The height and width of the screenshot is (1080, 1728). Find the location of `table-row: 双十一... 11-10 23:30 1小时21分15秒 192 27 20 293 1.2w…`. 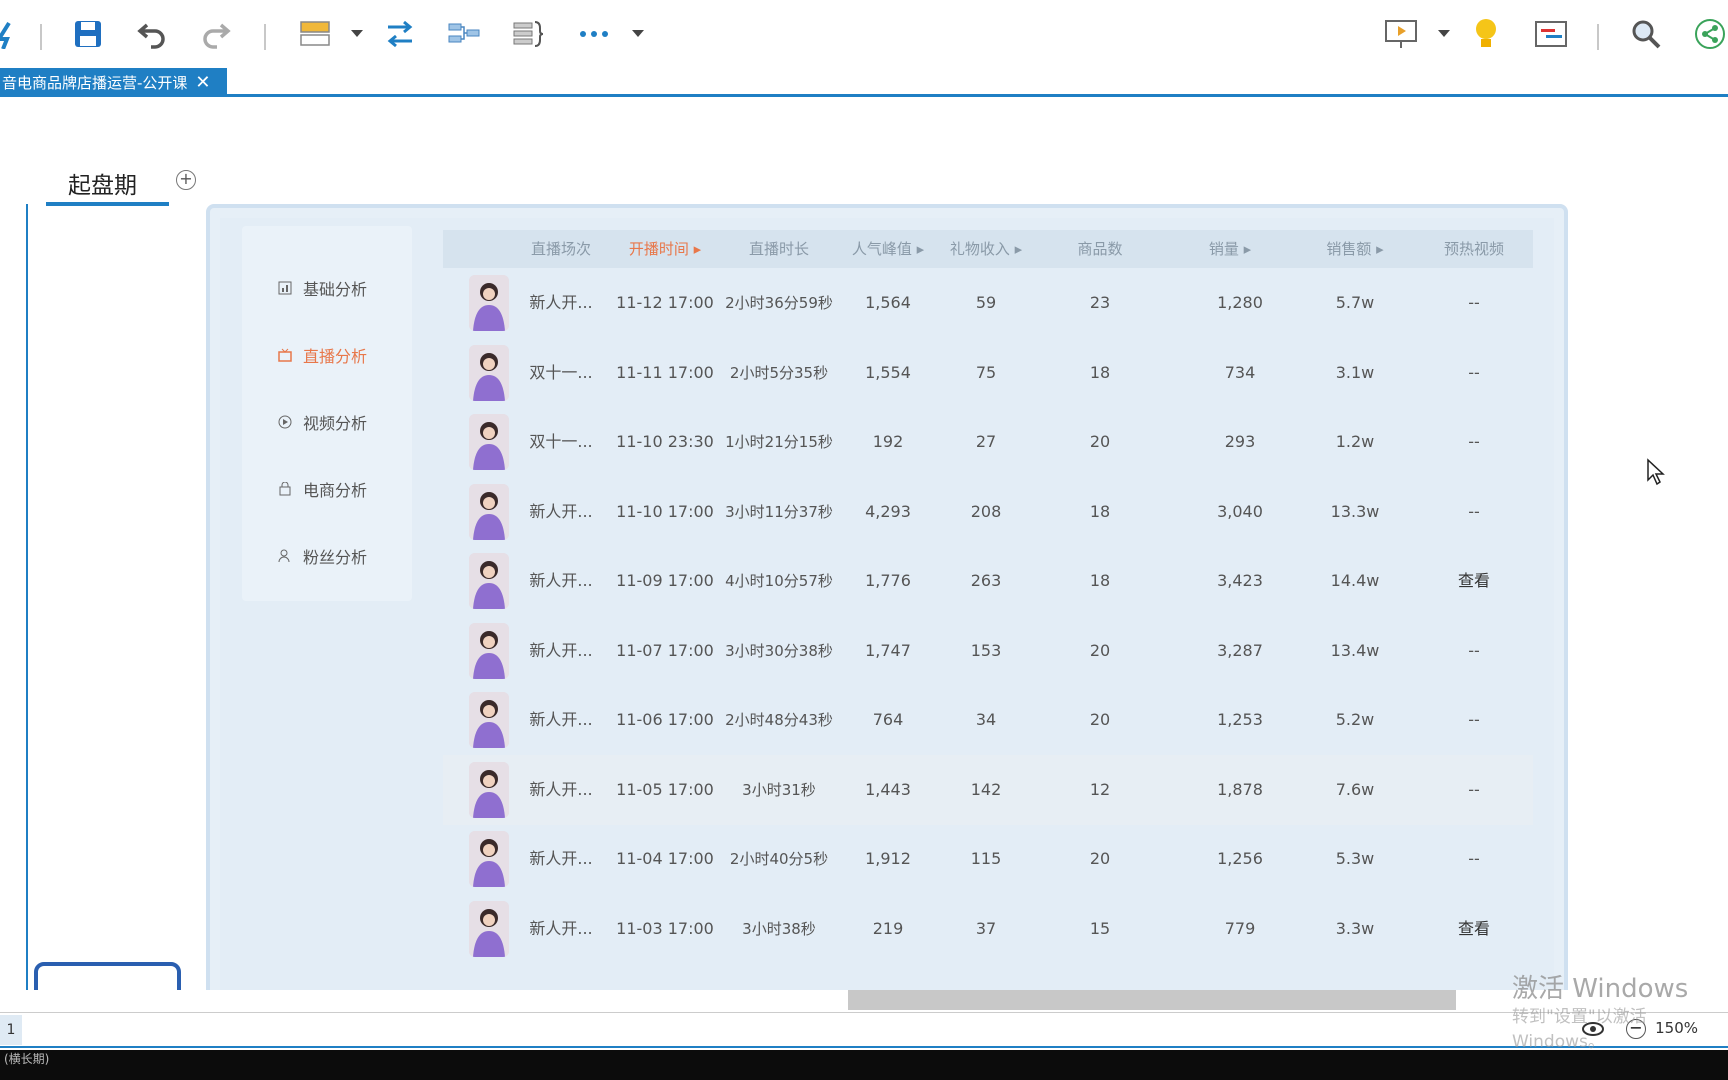

table-row: 双十一... 11-10 23:30 1小时21分15秒 192 27 20 293 1.2w… is located at coordinates (988, 442).